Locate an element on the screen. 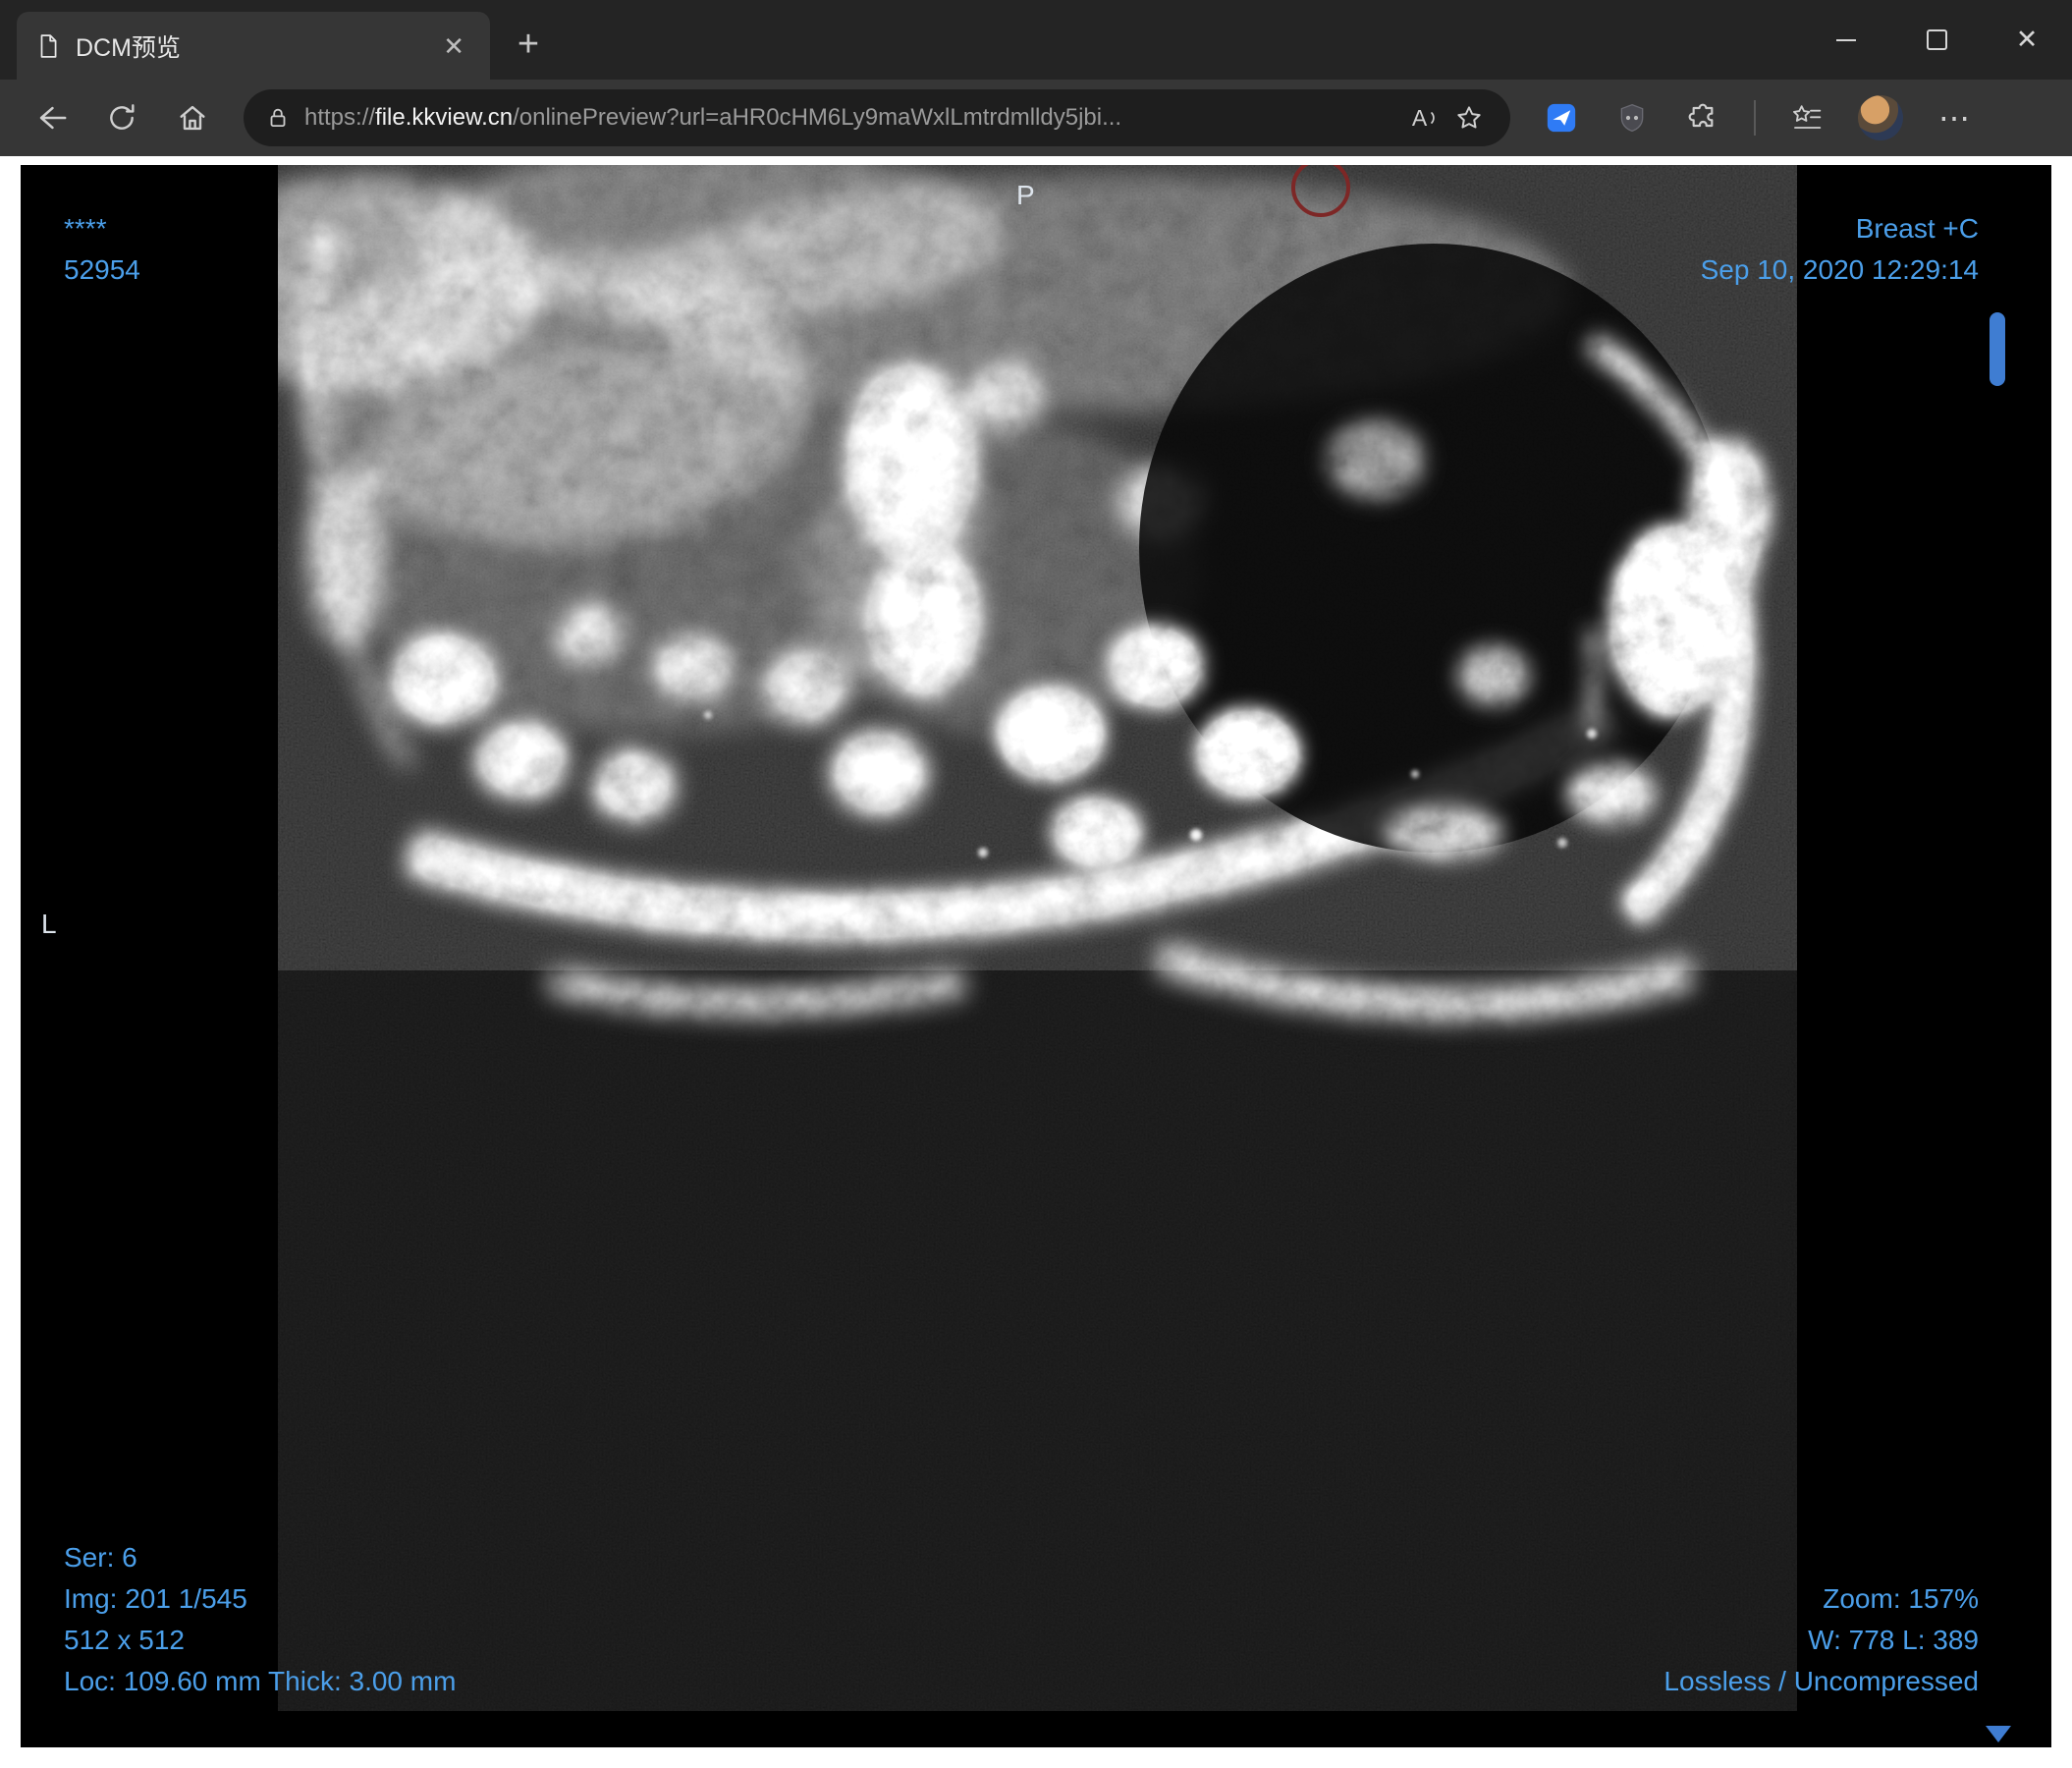 This screenshot has height=1768, width=2072. extension-blue-icon is located at coordinates (1561, 118).